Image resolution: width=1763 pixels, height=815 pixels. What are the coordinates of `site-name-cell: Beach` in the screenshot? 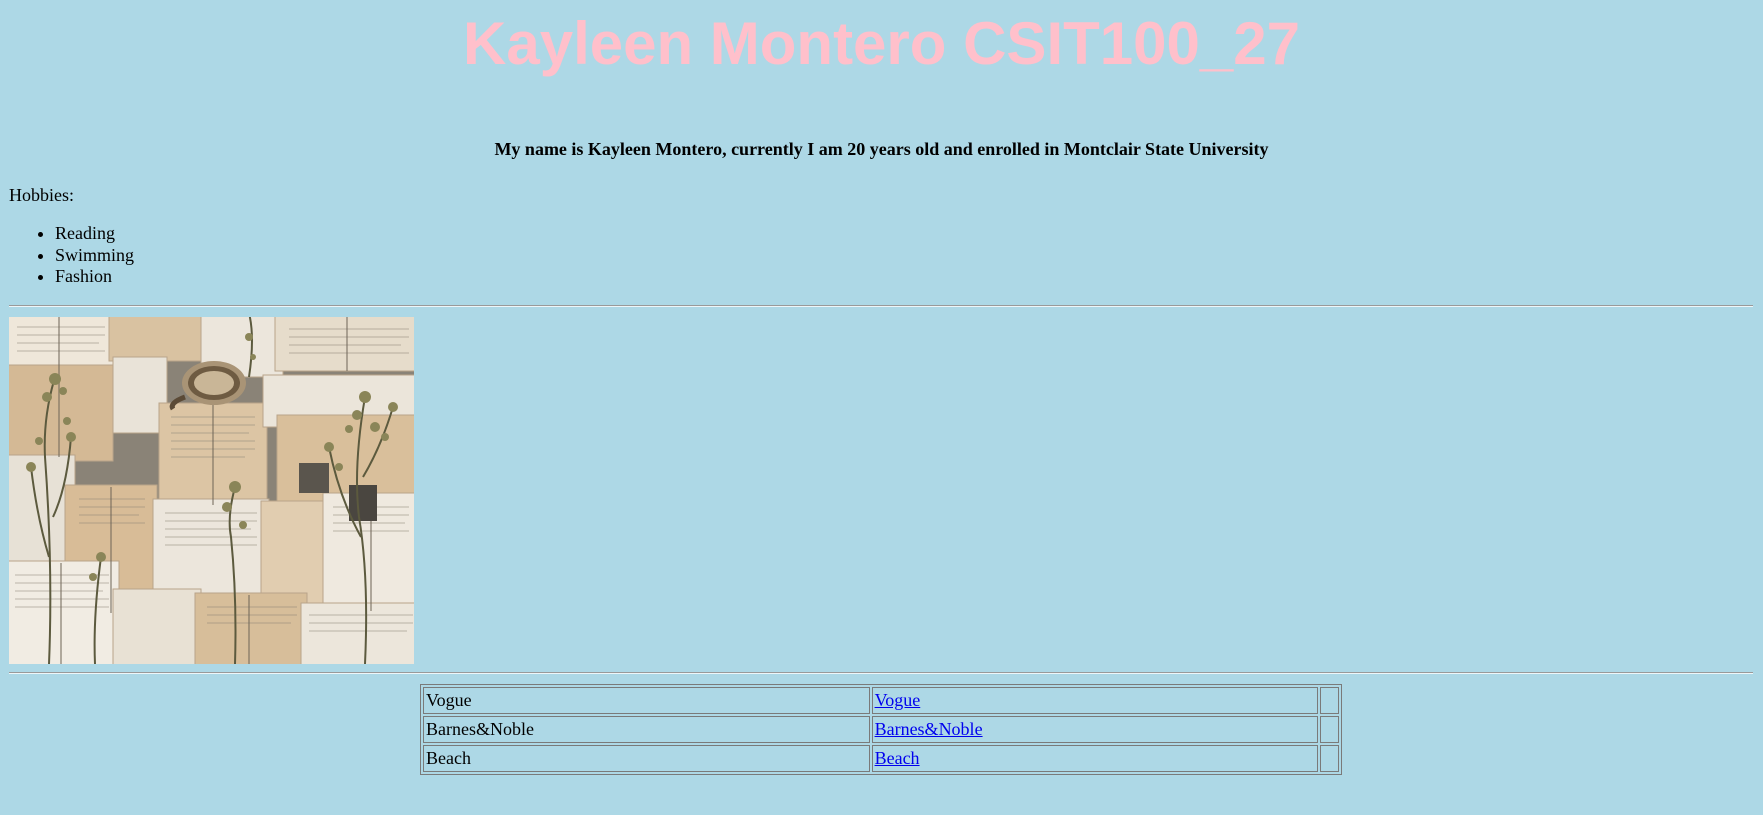 It's located at (646, 758).